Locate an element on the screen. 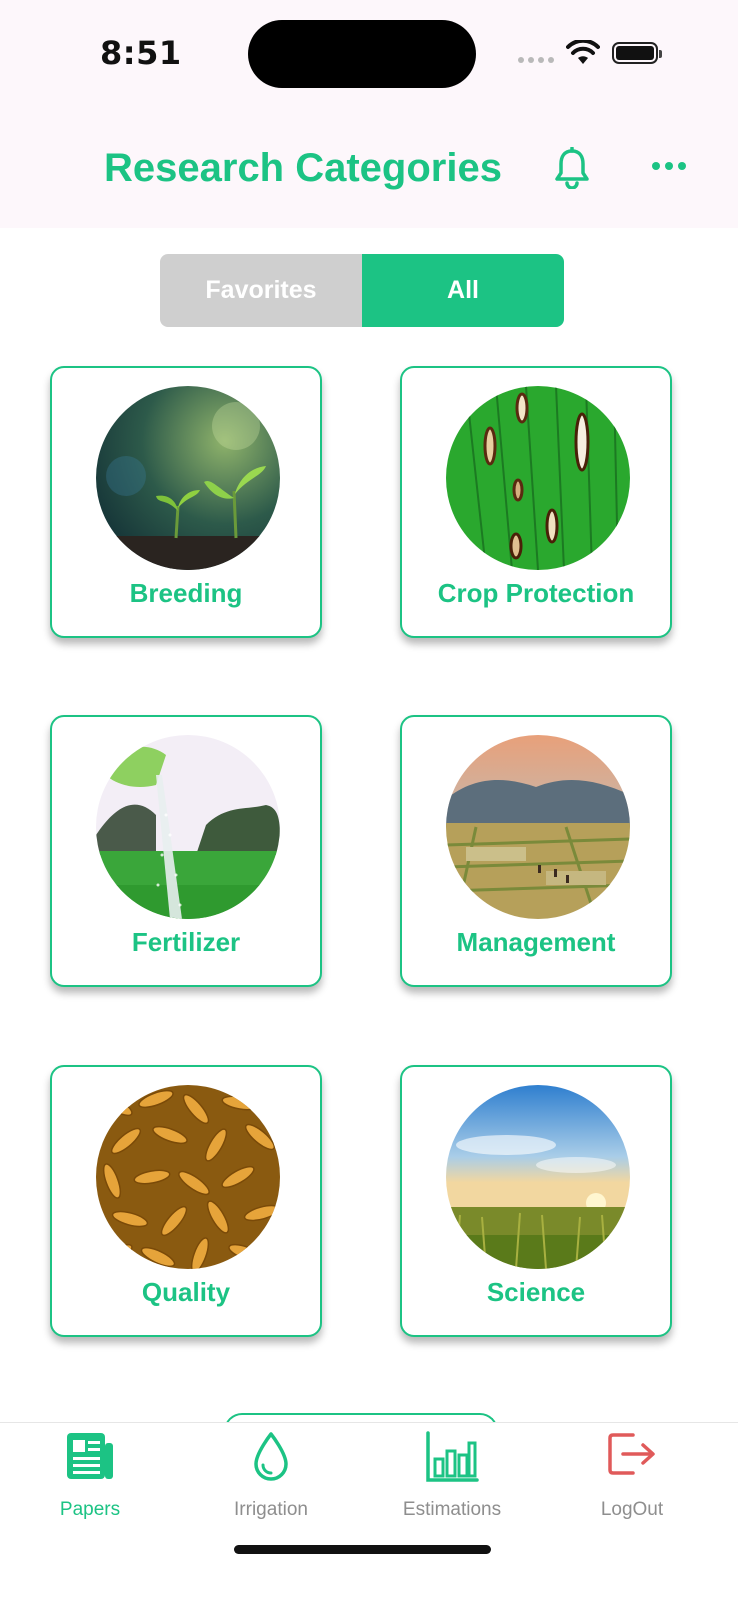 Image resolution: width=738 pixels, height=1601 pixels. tab-logout: LogOut is located at coordinates (632, 1481).